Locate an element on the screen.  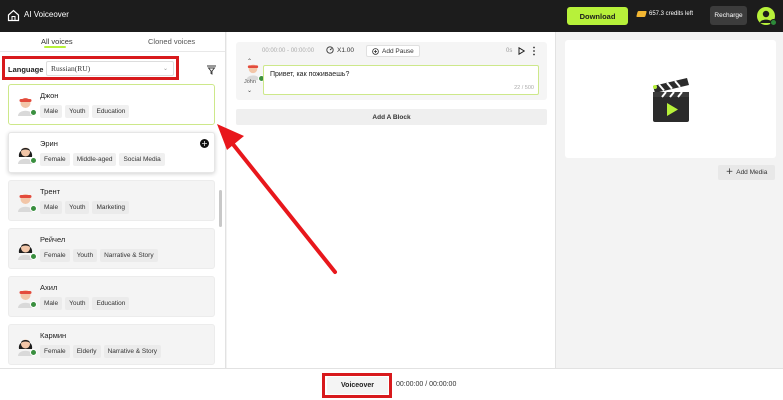
voice-card-carmine: Кармин Female Elderly Narrative & Story is located at coordinates (111, 344).